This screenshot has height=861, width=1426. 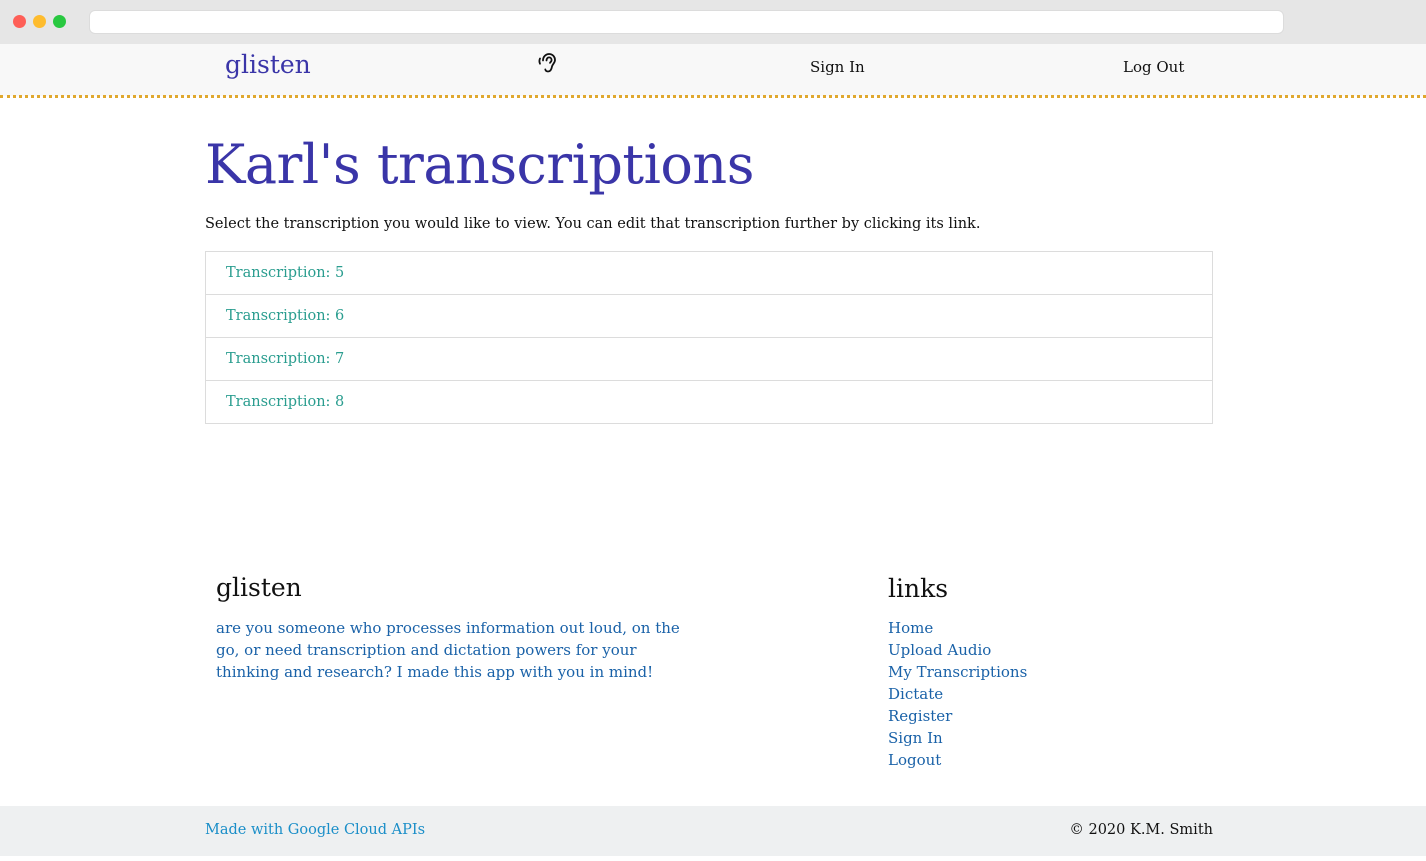 I want to click on page-title: Karl's transcriptions, so click(x=479, y=164).